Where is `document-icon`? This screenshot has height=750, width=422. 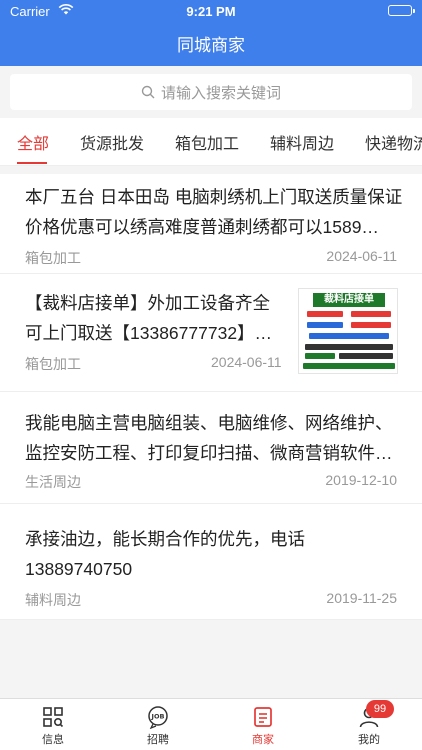 document-icon is located at coordinates (263, 717).